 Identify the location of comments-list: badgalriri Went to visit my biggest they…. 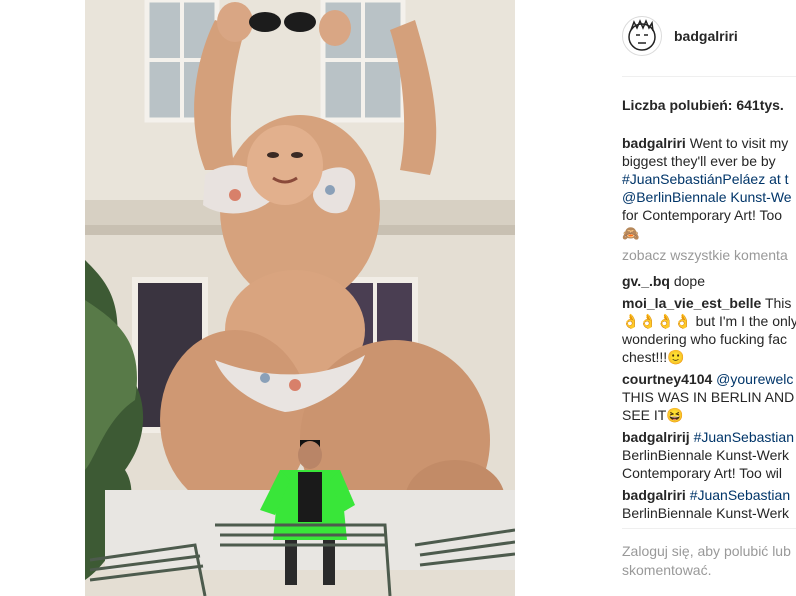
(709, 330).